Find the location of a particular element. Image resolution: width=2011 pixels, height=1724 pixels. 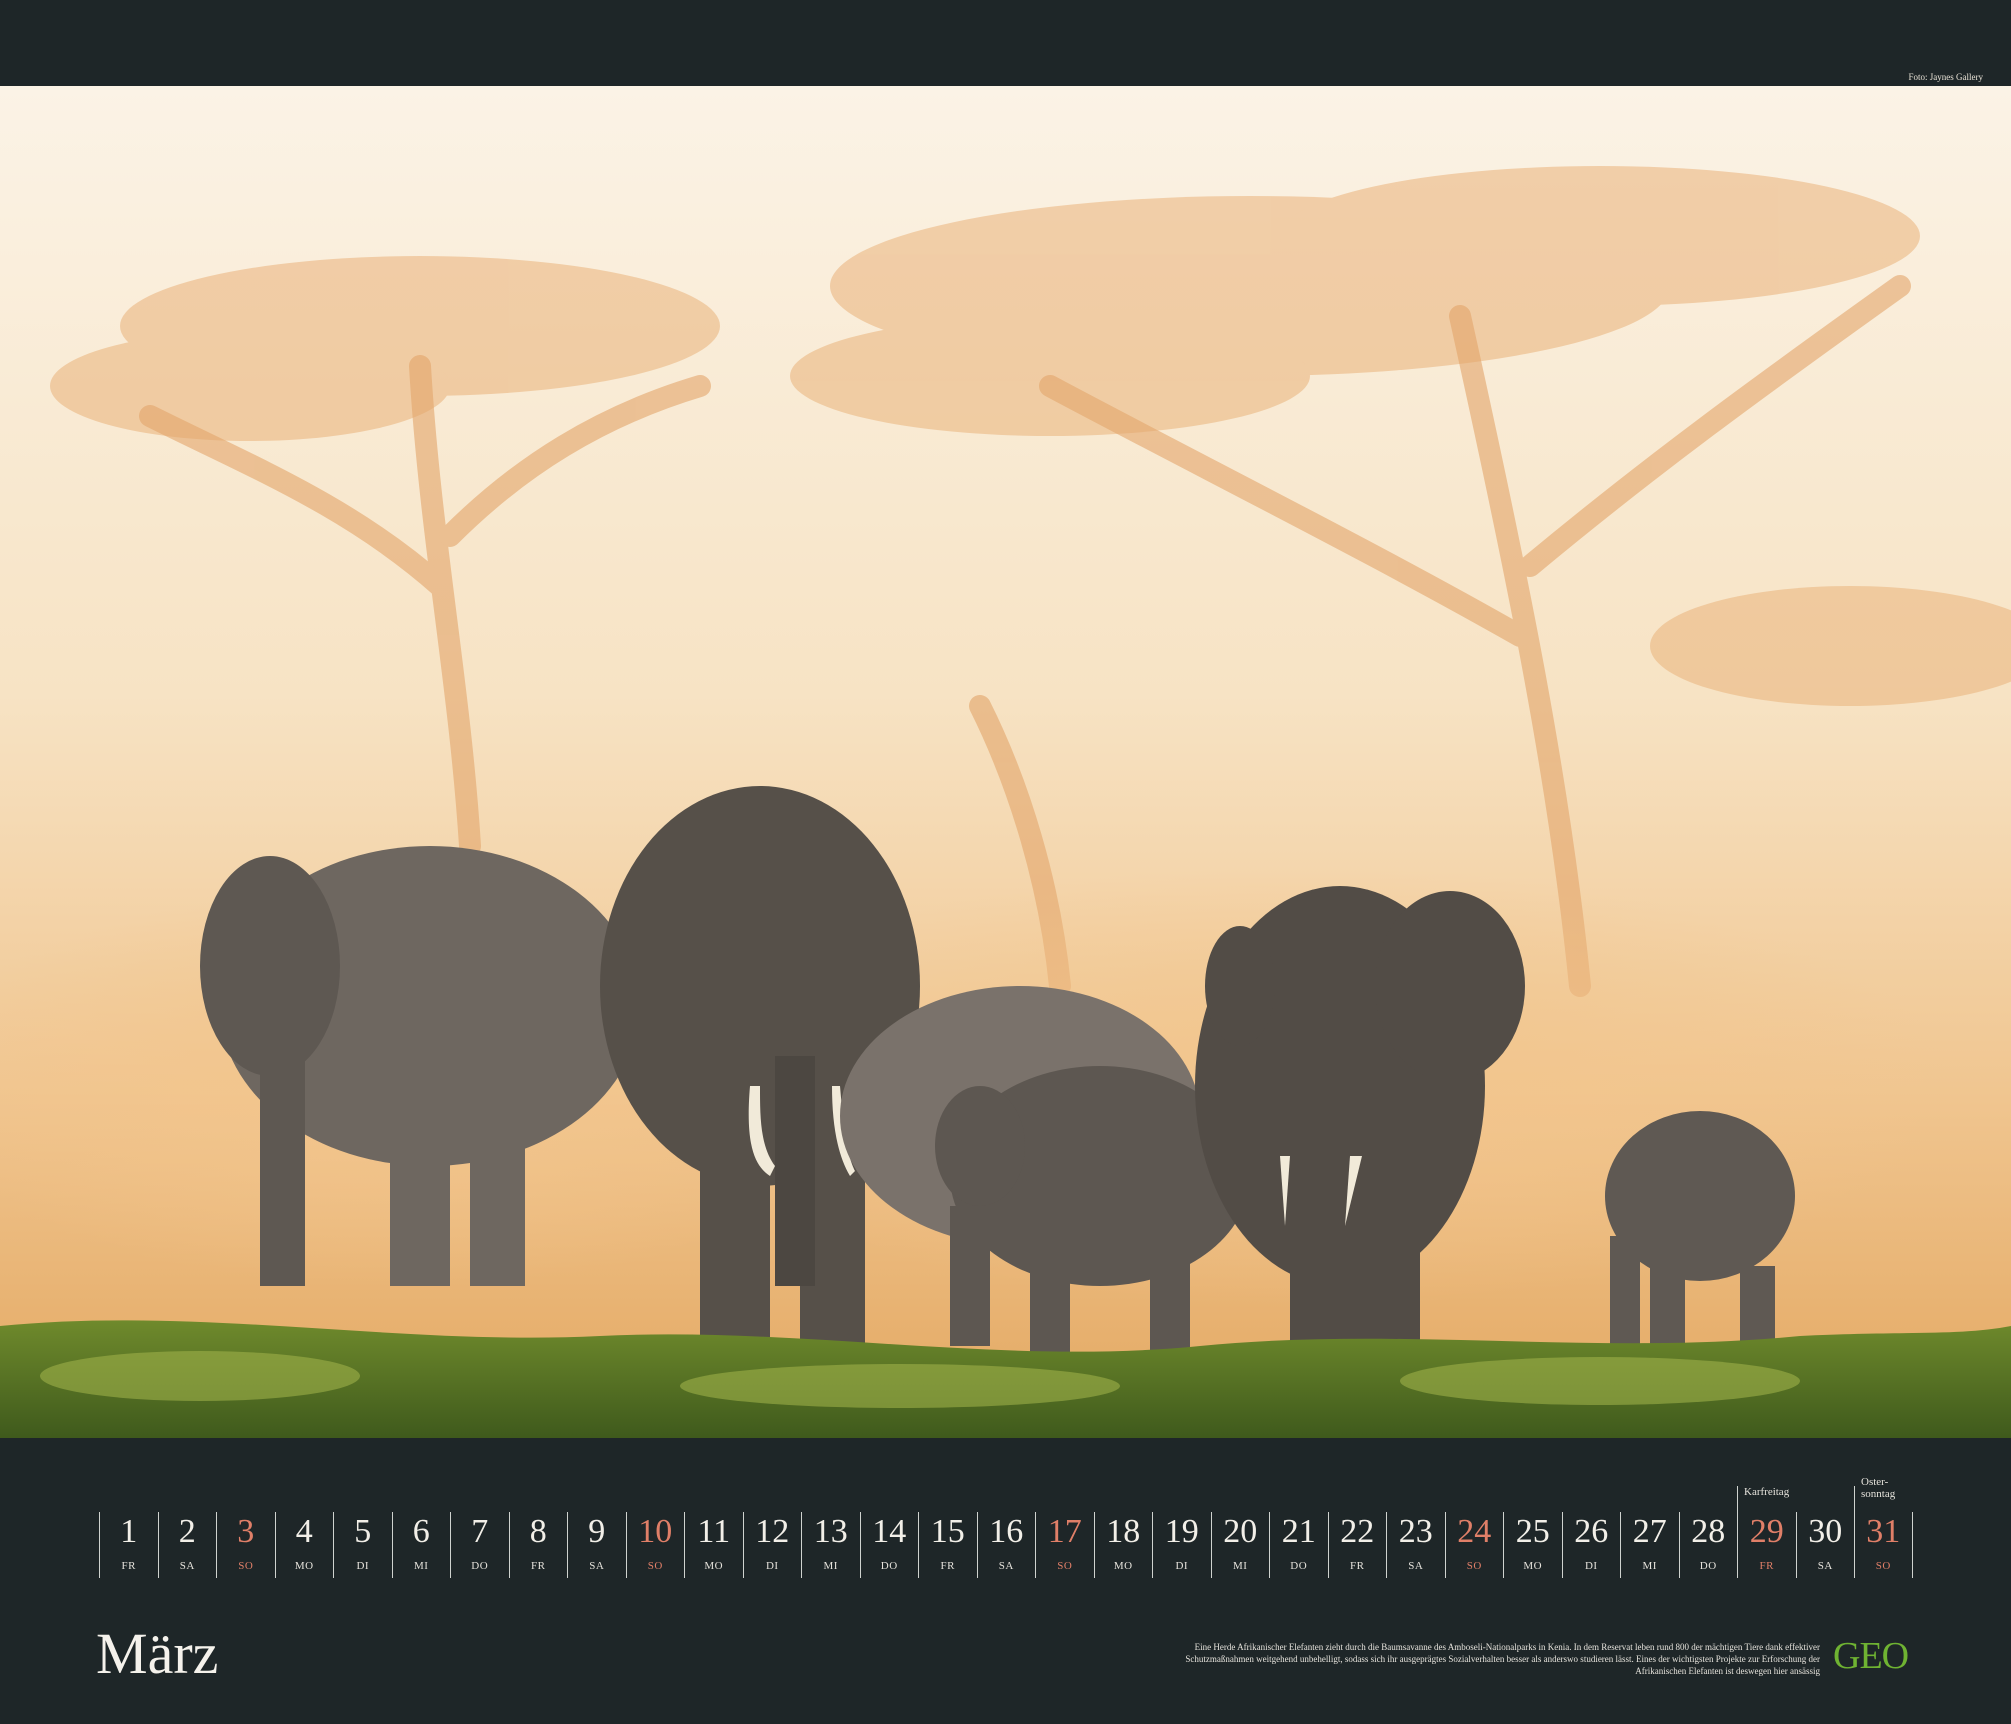

day-cell: 10 SO is located at coordinates (655, 1545).